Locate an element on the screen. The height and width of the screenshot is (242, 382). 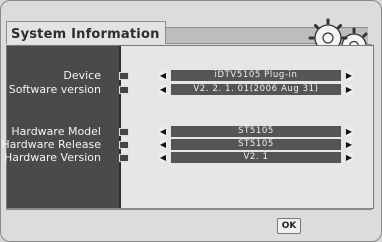
hardware-model-value: ST5105 is located at coordinates (256, 131).